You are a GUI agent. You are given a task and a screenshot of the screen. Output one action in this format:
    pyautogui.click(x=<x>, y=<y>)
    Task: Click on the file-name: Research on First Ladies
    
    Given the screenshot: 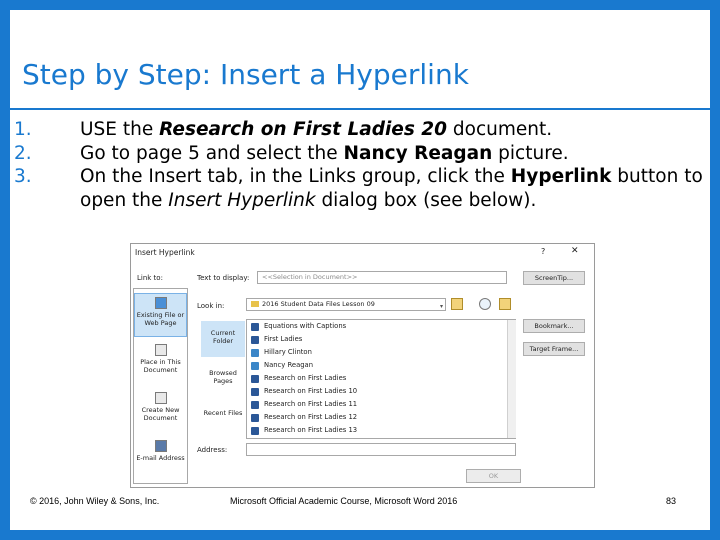 What is the action you would take?
    pyautogui.click(x=305, y=378)
    